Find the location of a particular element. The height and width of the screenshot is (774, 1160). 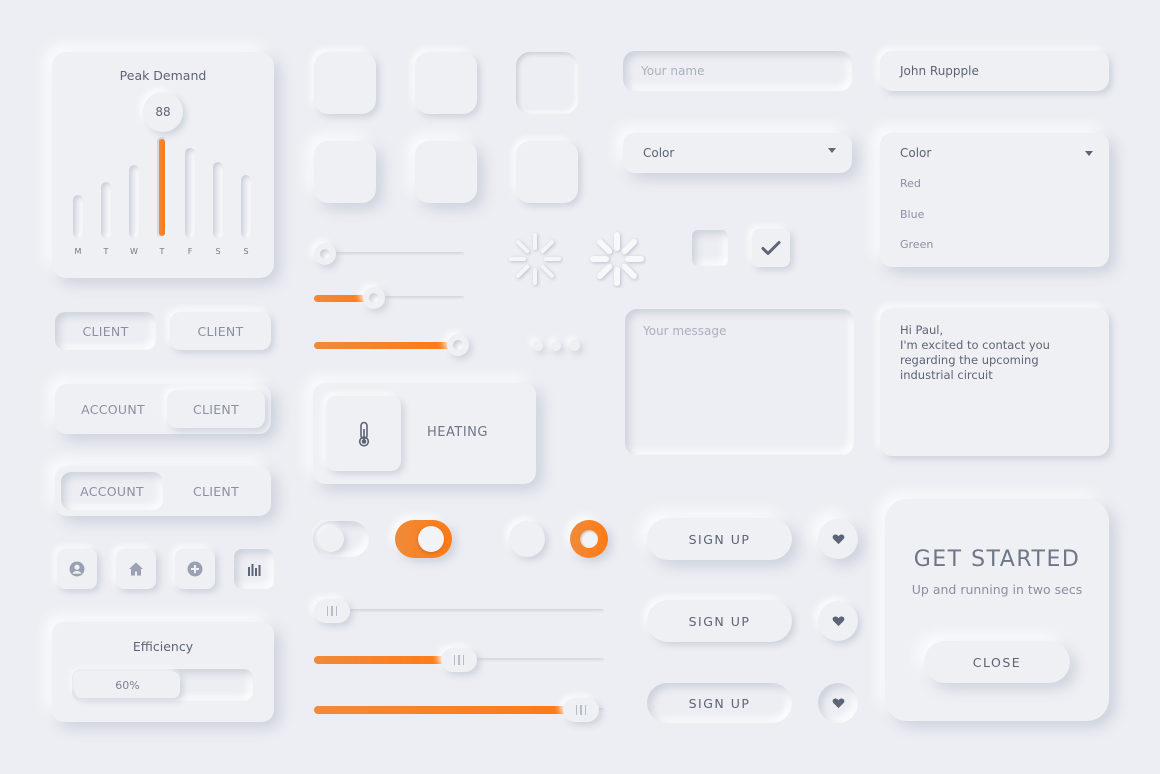

color-option-green: Green is located at coordinates (916, 244).